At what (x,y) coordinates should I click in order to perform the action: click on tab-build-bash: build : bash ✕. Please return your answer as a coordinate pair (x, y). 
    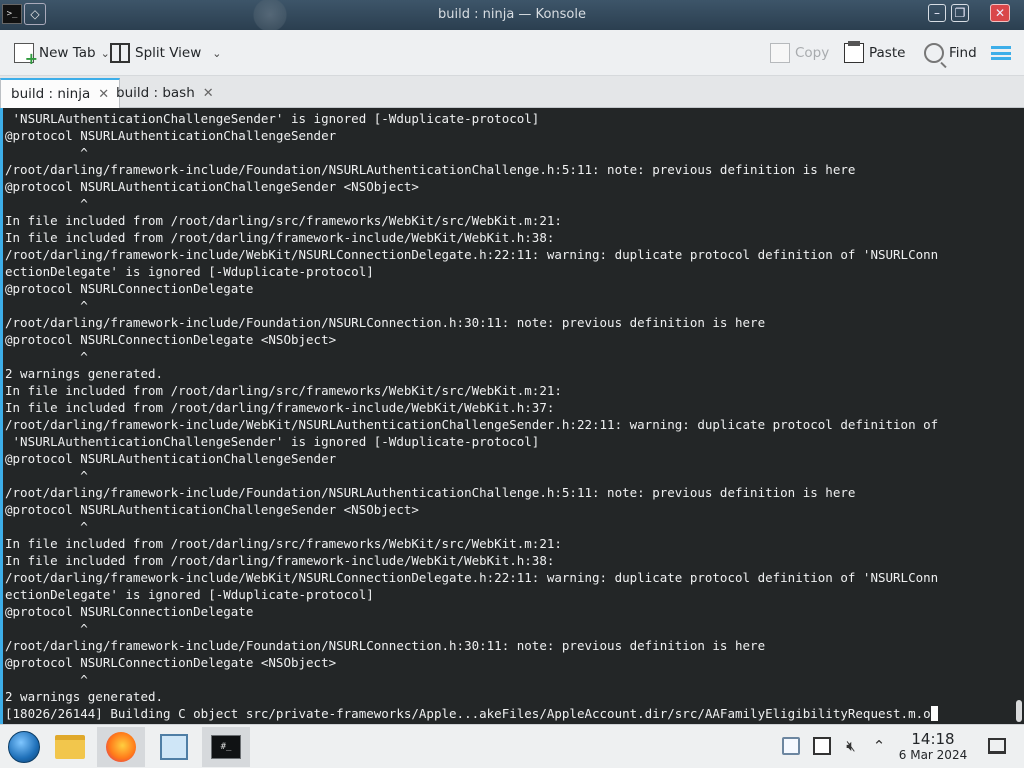
    Looking at the image, I should click on (165, 93).